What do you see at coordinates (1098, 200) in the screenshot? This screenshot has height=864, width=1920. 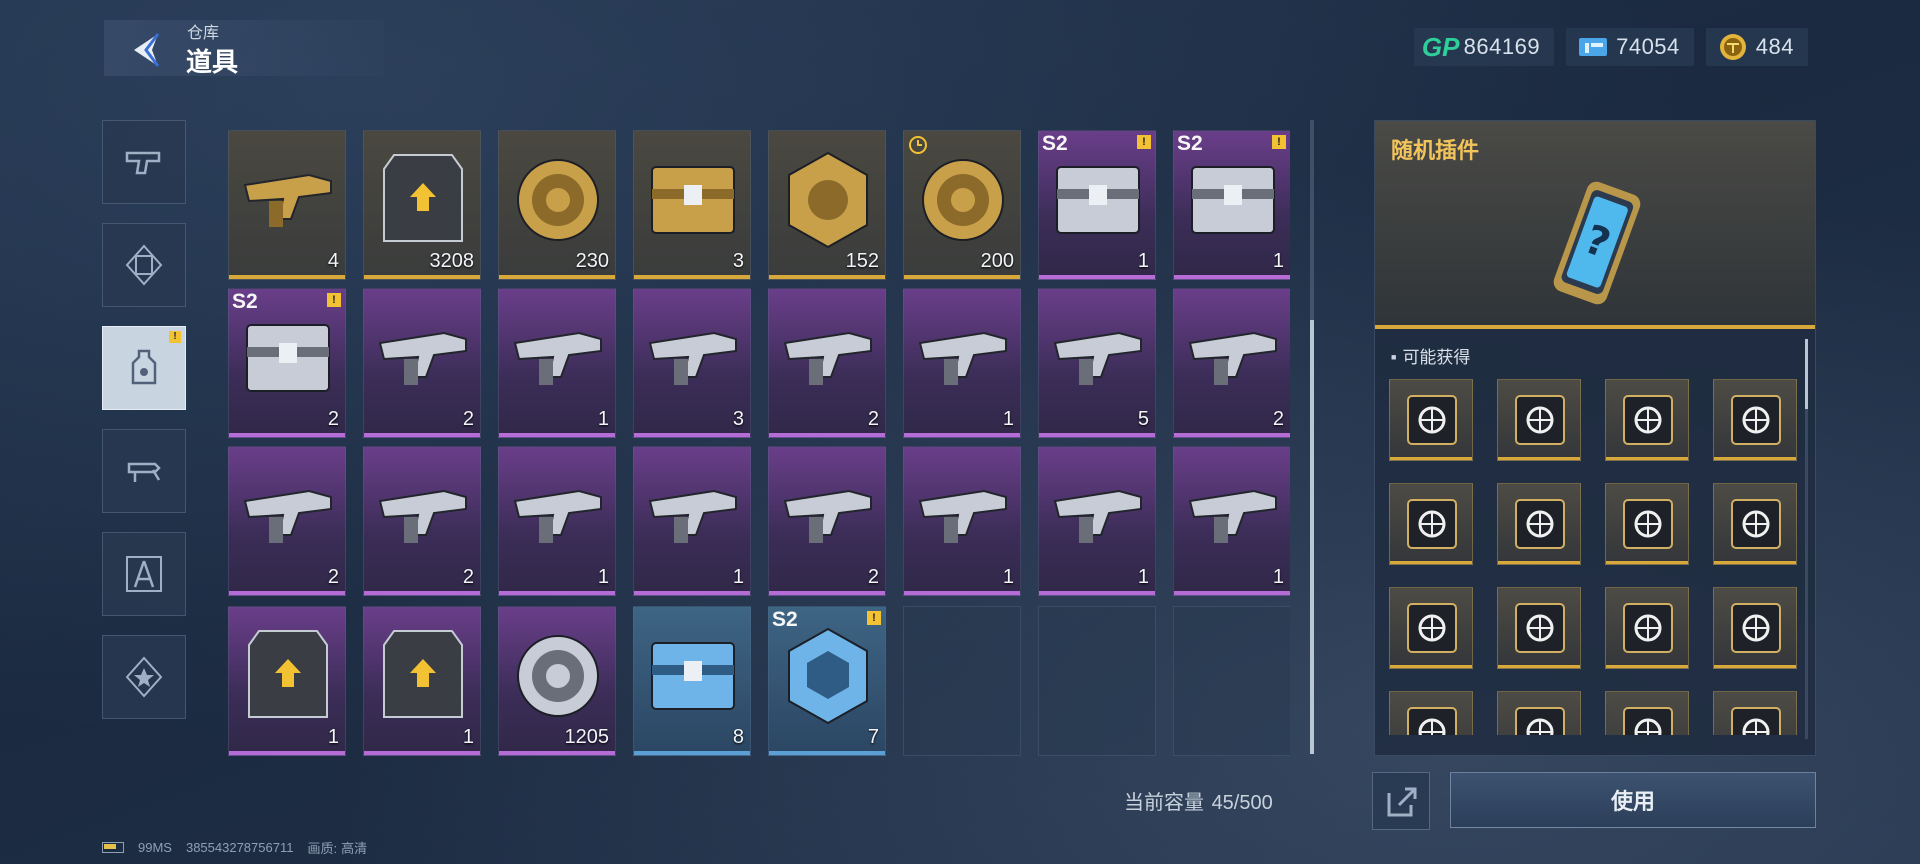 I see `purple-crate-icon` at bounding box center [1098, 200].